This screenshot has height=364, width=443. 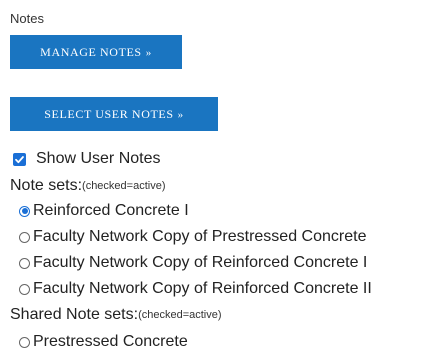 I want to click on notes-section-title: Notes, so click(x=27, y=18).